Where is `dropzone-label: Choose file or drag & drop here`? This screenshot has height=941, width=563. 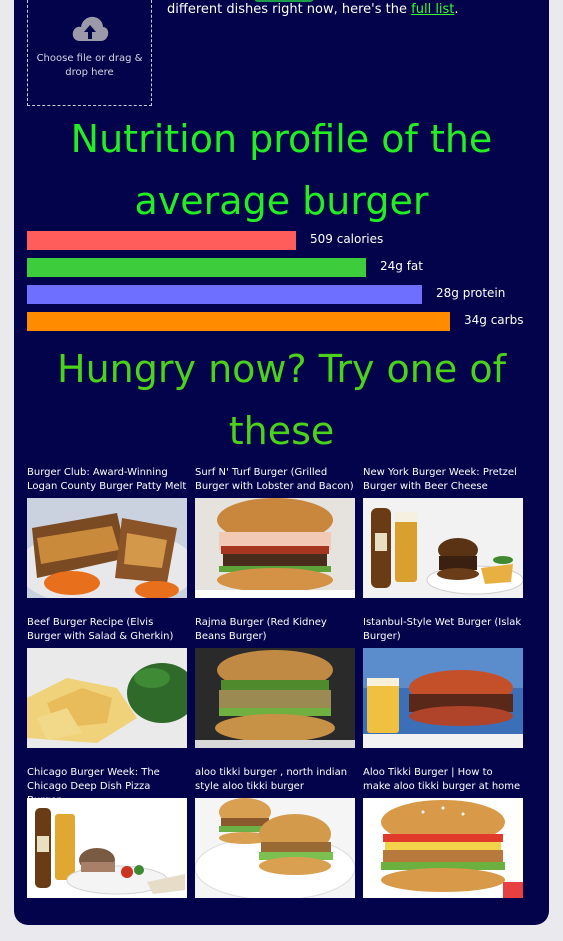
dropzone-label: Choose file or drag & drop here is located at coordinates (89, 65).